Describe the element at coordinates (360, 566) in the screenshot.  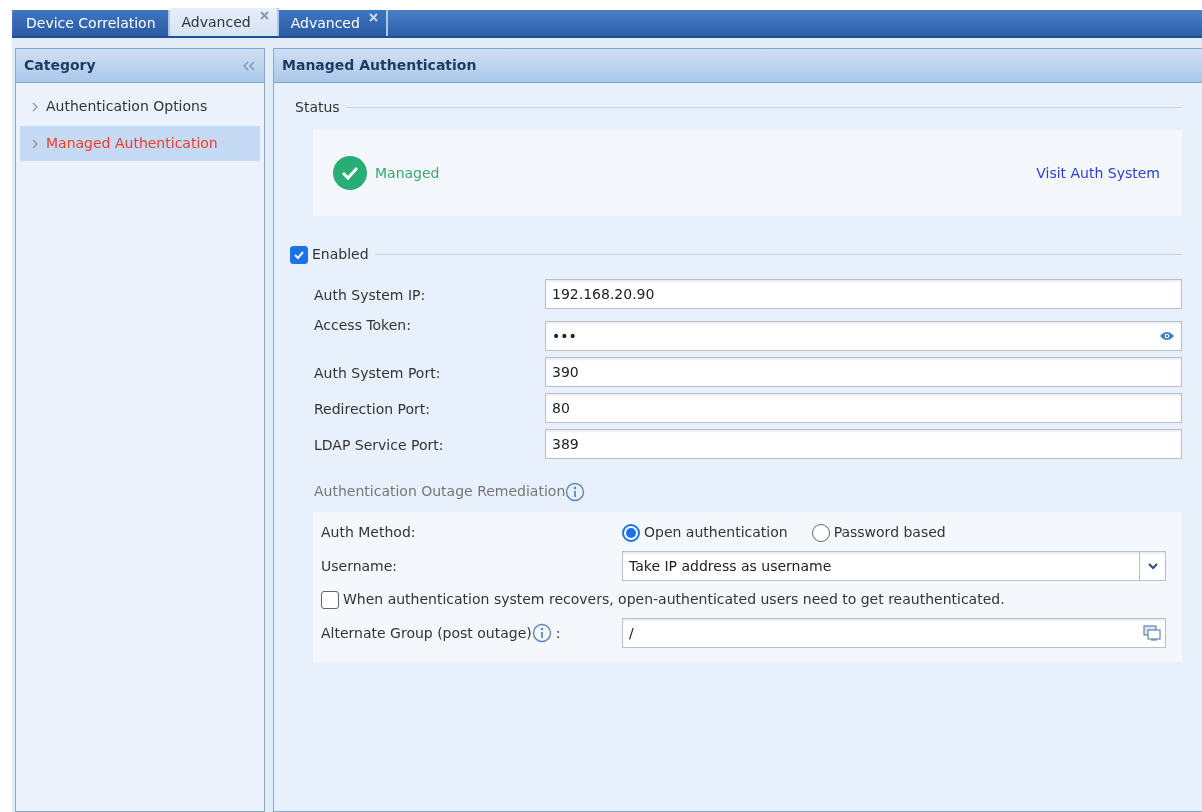
I see `field-label: Username:` at that location.